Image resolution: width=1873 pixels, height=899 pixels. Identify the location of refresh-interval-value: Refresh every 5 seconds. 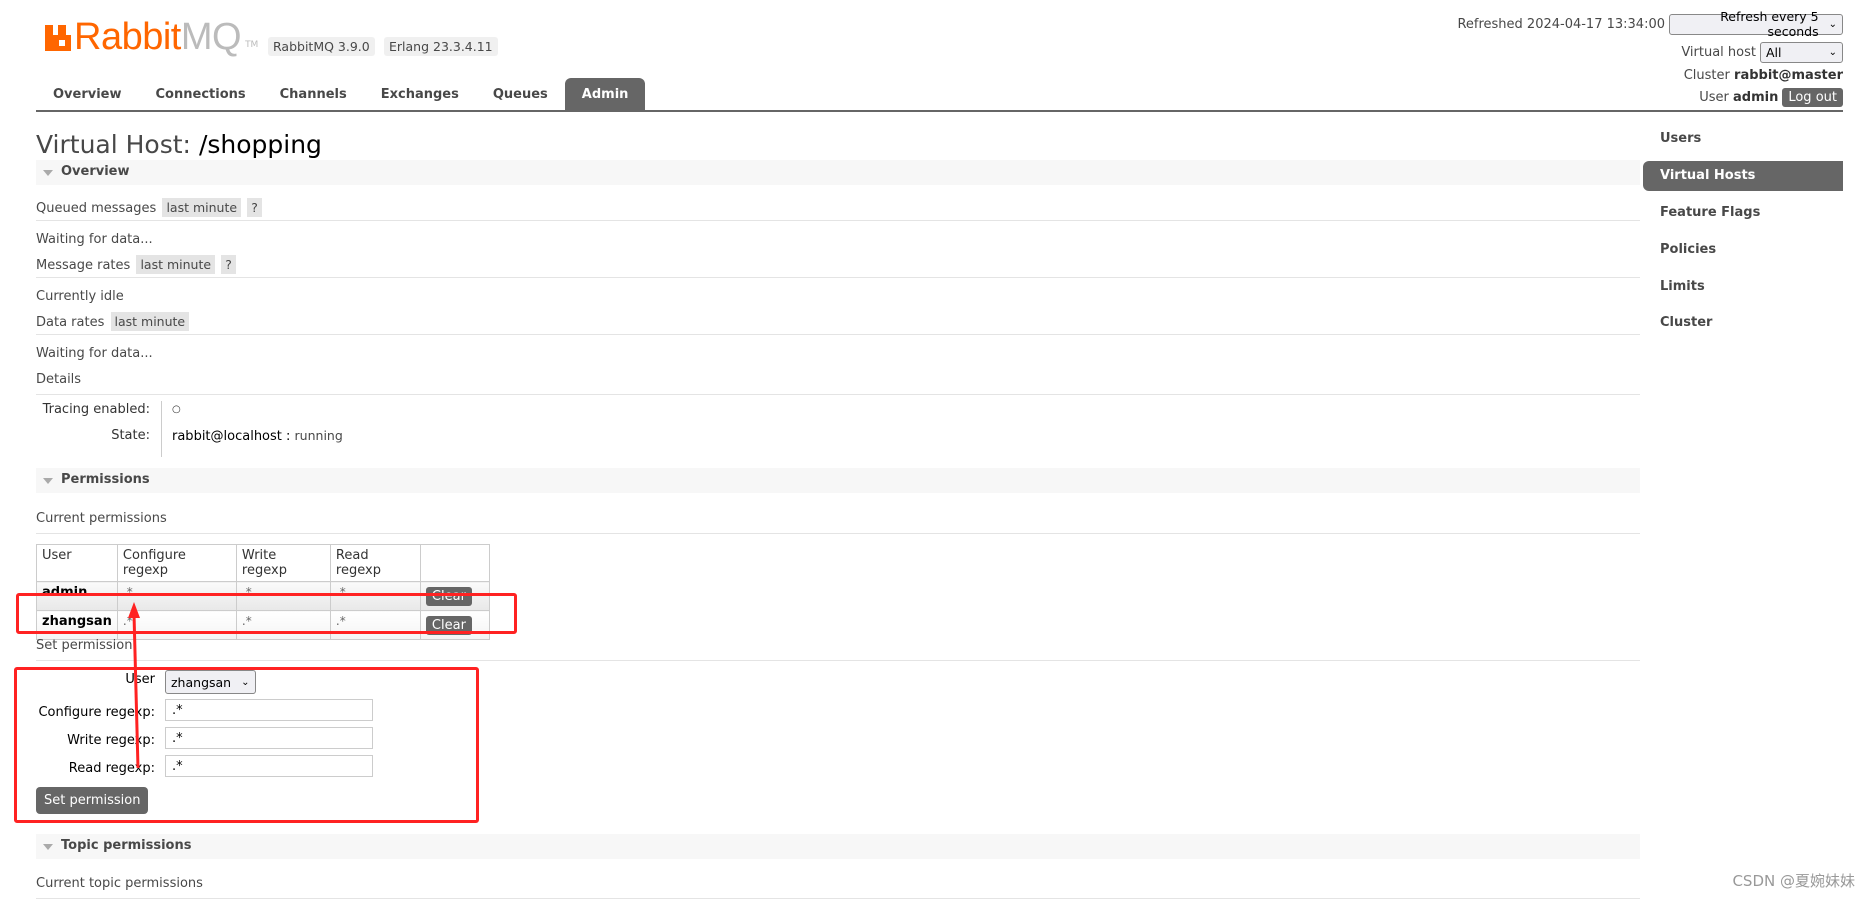
(1769, 24).